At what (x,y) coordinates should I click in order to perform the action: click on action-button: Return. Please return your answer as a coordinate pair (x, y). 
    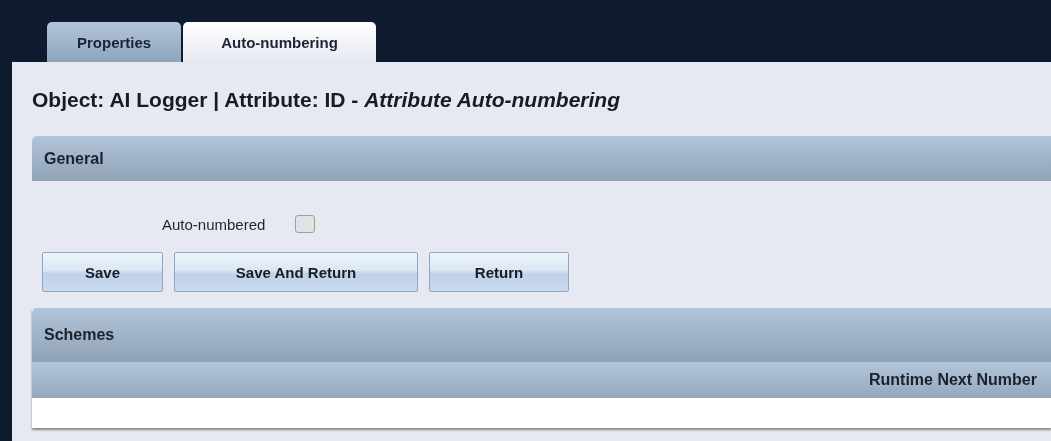
    Looking at the image, I should click on (499, 272).